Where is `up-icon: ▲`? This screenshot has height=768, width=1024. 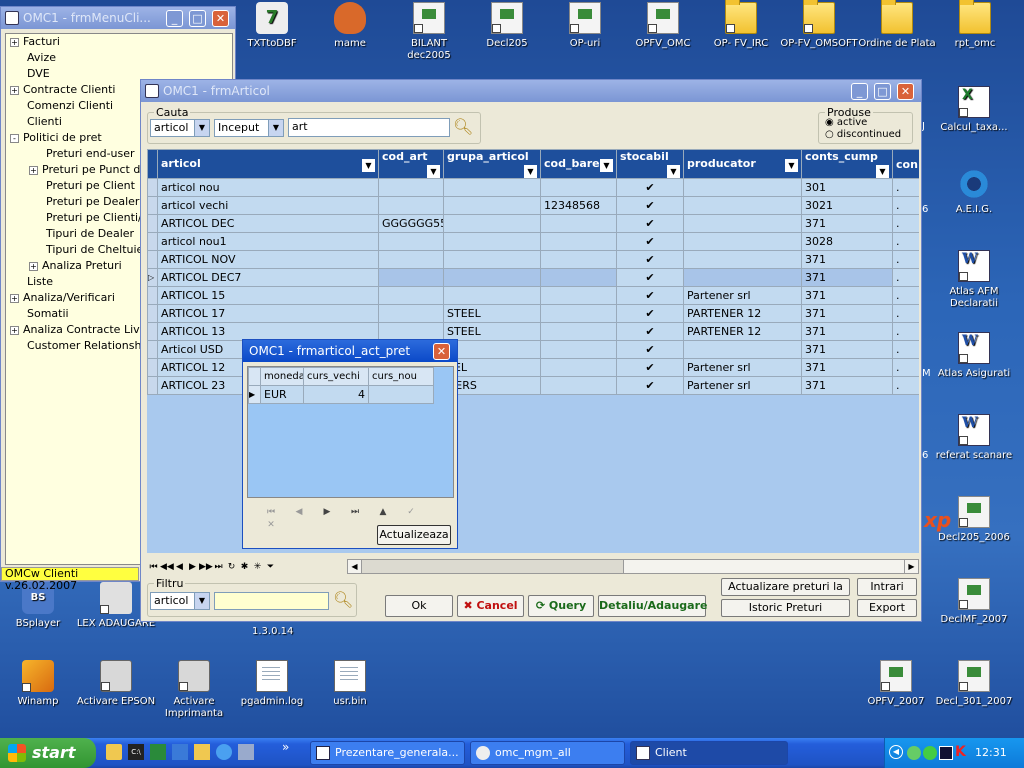 up-icon: ▲ is located at coordinates (383, 512).